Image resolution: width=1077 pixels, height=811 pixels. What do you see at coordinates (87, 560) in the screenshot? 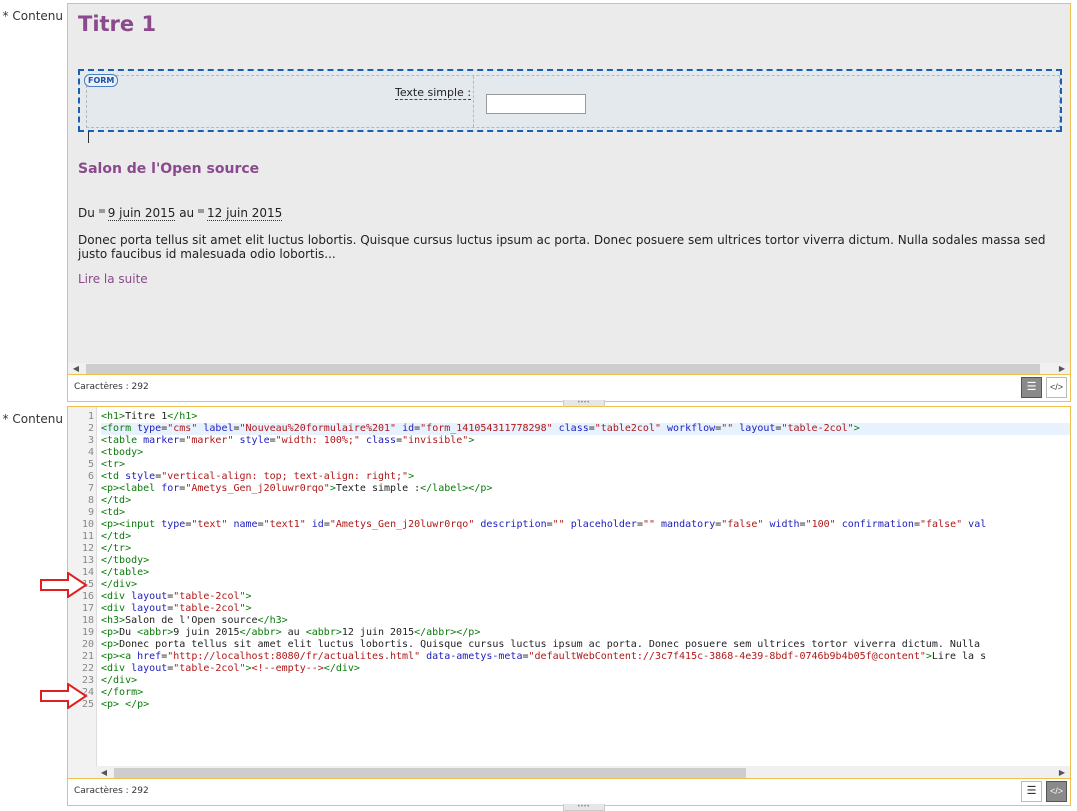
I see `line-number: 13` at bounding box center [87, 560].